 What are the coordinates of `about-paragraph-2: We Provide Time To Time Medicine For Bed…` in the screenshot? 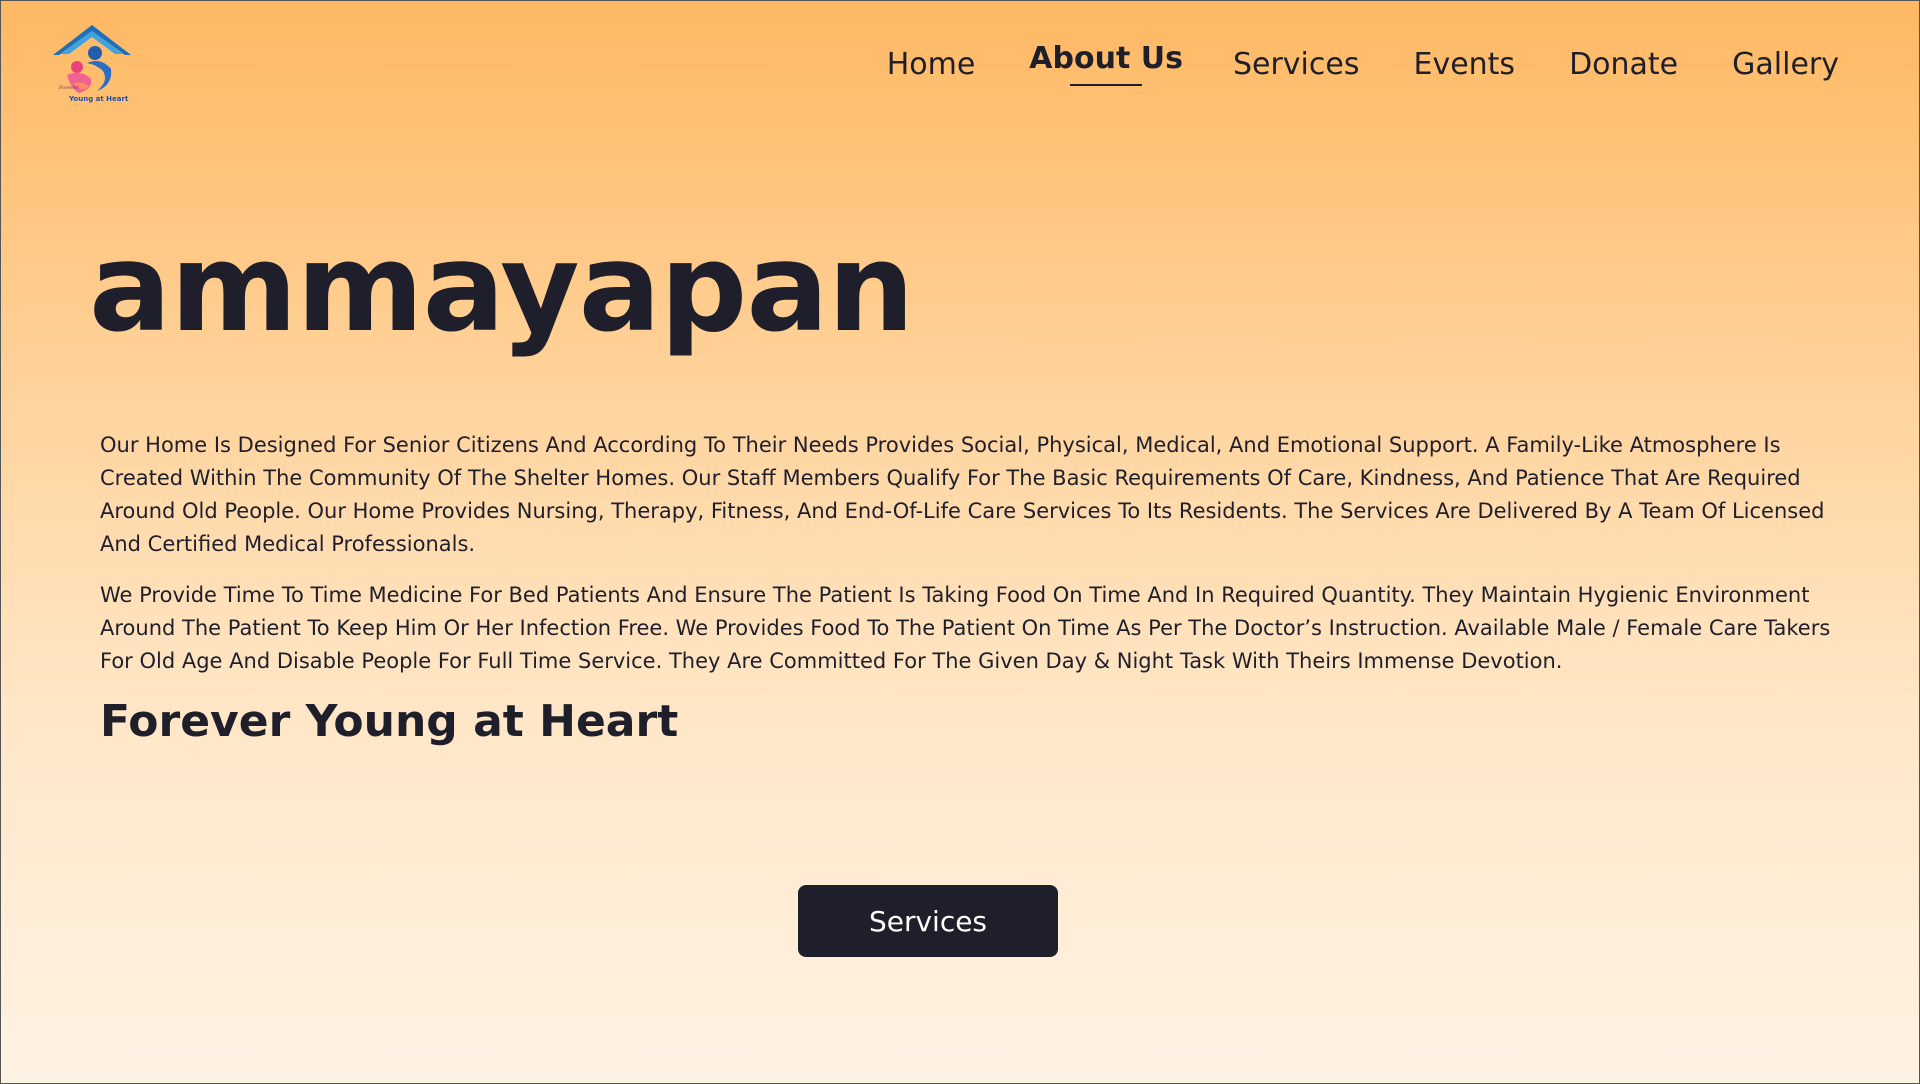 It's located at (965, 628).